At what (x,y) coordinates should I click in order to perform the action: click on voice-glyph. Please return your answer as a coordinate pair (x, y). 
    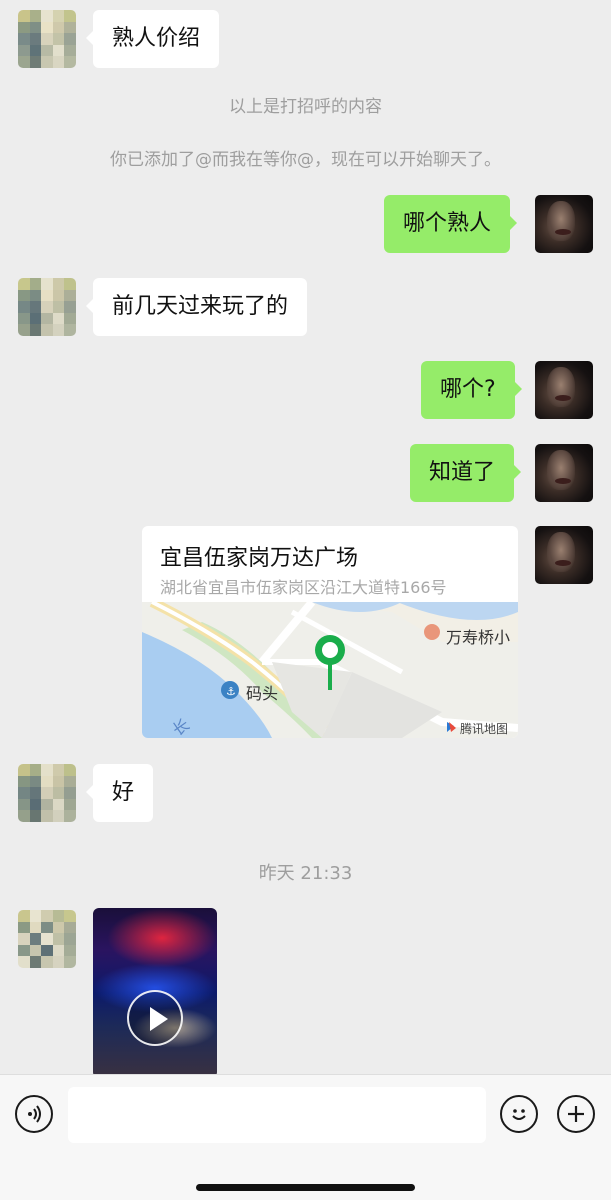
    Looking at the image, I should click on (34, 1114).